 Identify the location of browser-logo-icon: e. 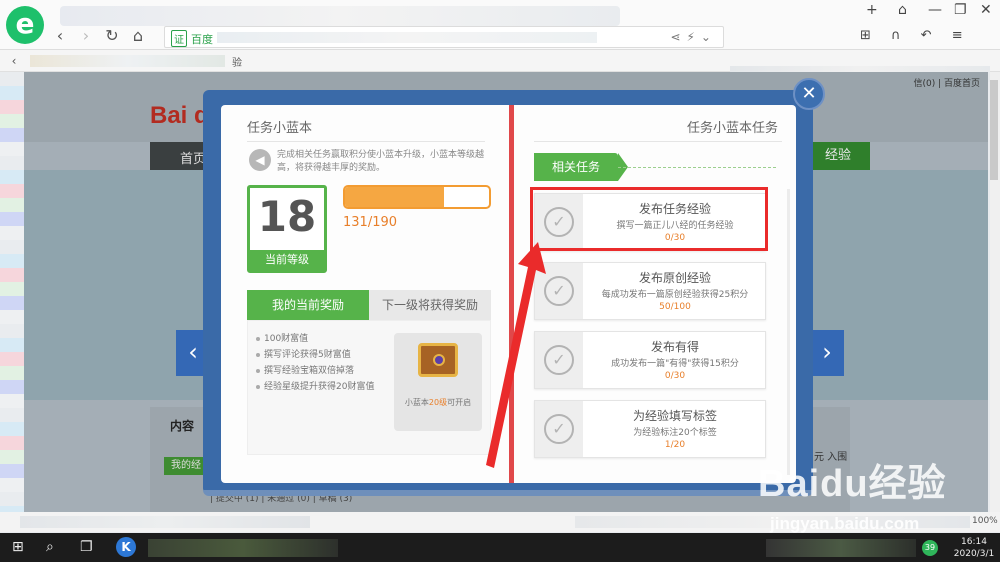
(25, 25).